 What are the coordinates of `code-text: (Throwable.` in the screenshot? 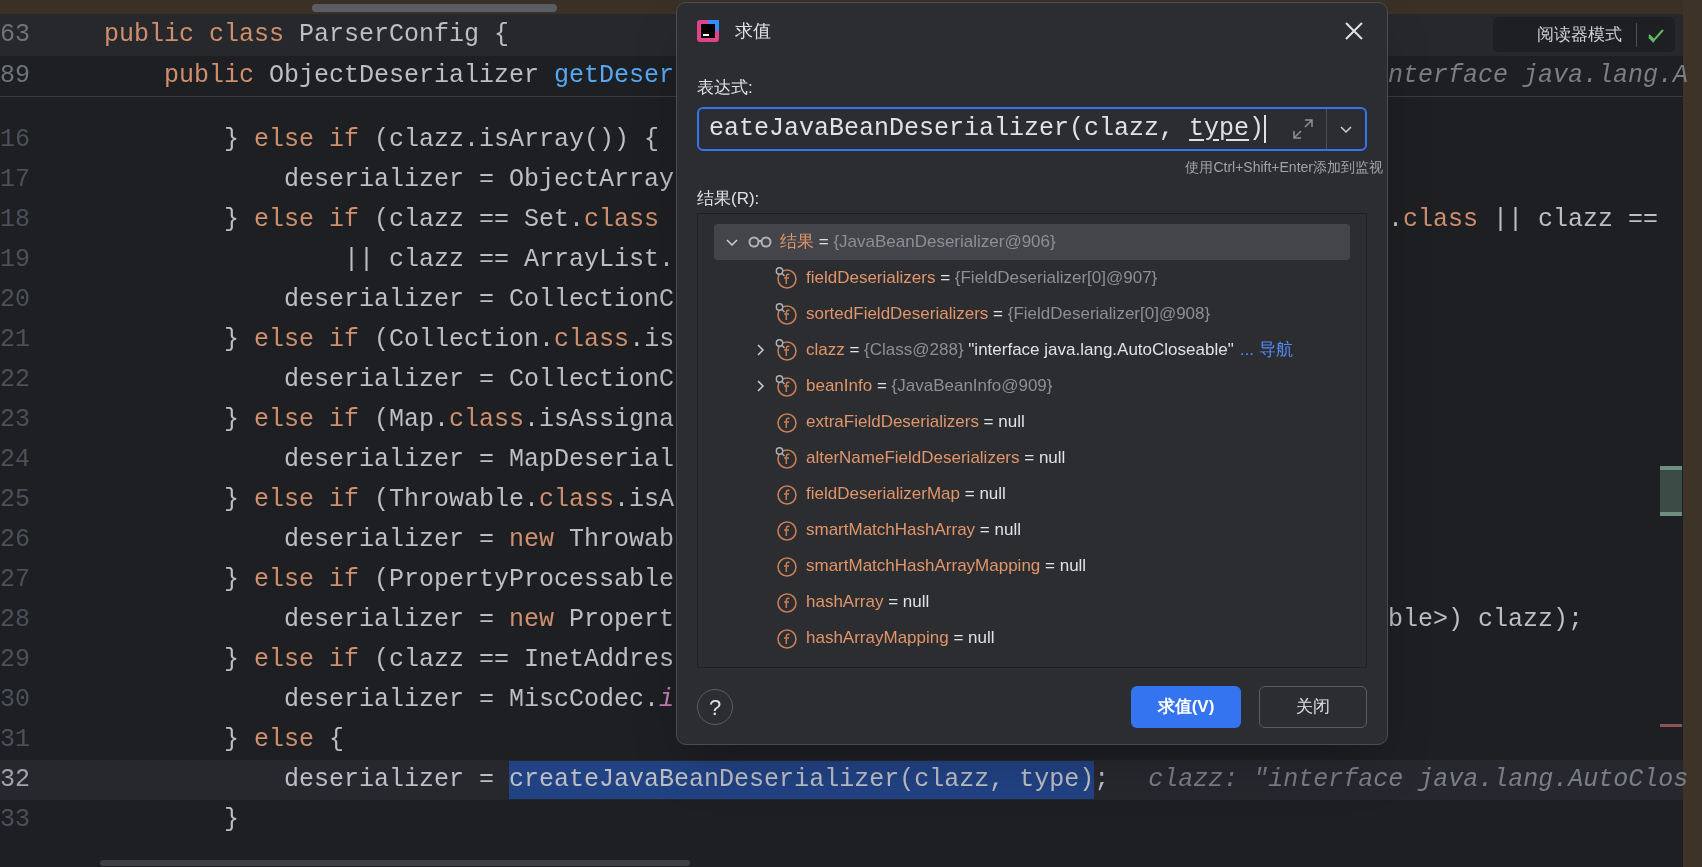 It's located at (456, 500).